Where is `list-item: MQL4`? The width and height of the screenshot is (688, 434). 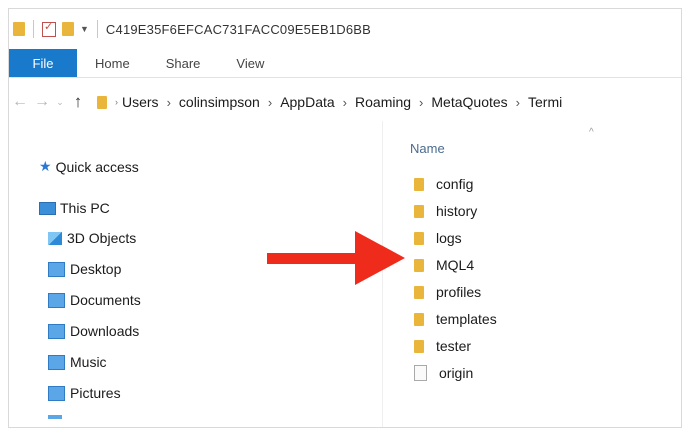 list-item: MQL4 is located at coordinates (444, 265).